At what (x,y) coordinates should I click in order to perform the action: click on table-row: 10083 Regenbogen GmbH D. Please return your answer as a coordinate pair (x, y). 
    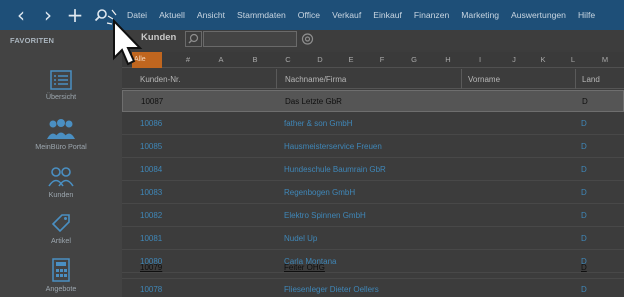
    Looking at the image, I should click on (373, 193).